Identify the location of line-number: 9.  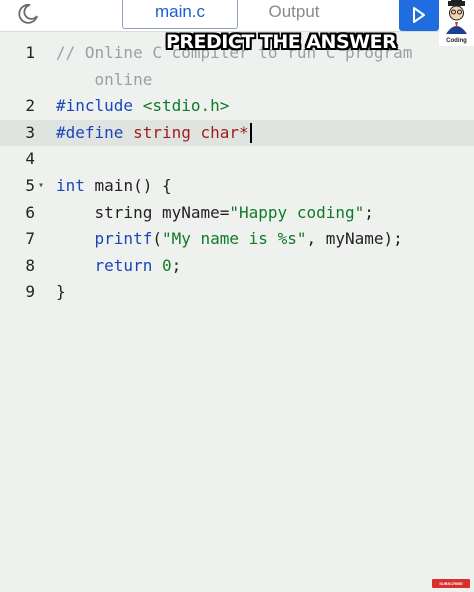
(30, 292).